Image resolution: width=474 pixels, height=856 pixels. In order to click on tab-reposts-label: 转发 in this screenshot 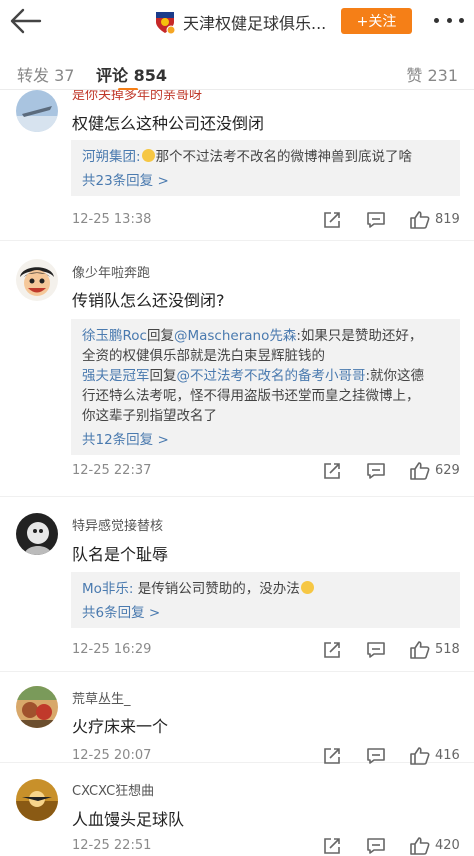, I will do `click(33, 75)`.